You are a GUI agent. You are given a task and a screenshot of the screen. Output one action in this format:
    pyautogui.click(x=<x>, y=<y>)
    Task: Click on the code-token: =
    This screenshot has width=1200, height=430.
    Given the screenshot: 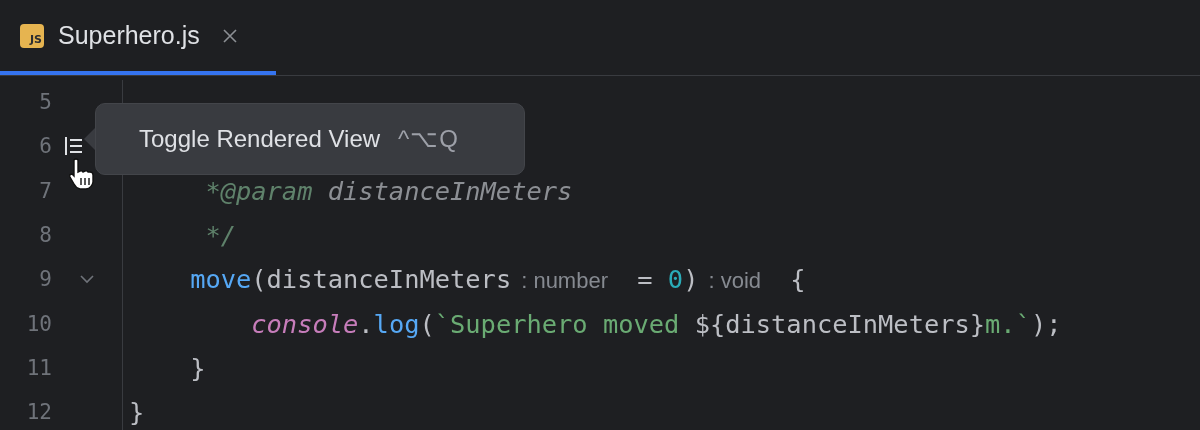 What is the action you would take?
    pyautogui.click(x=645, y=279)
    